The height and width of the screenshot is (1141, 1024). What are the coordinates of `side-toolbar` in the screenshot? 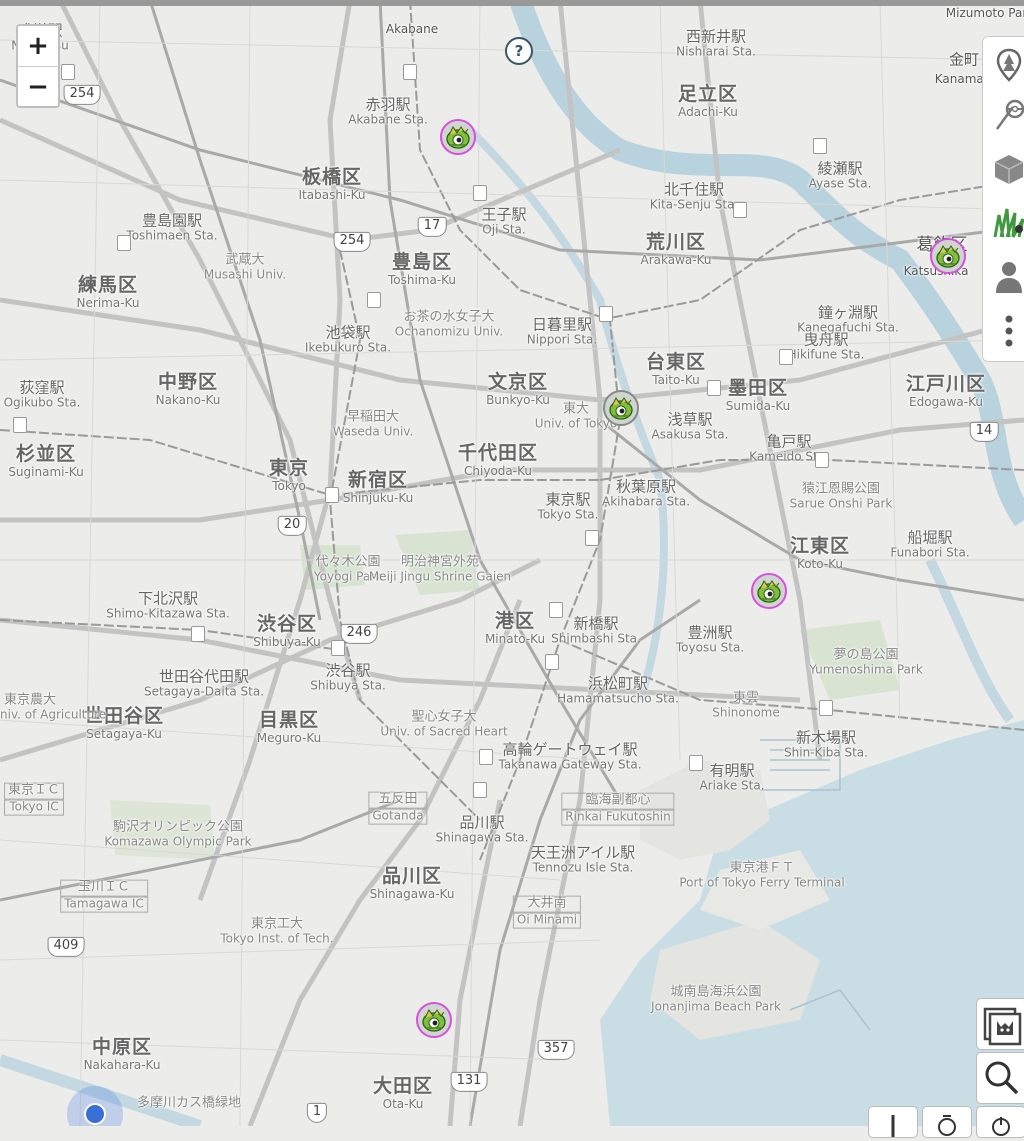 It's located at (1003, 199).